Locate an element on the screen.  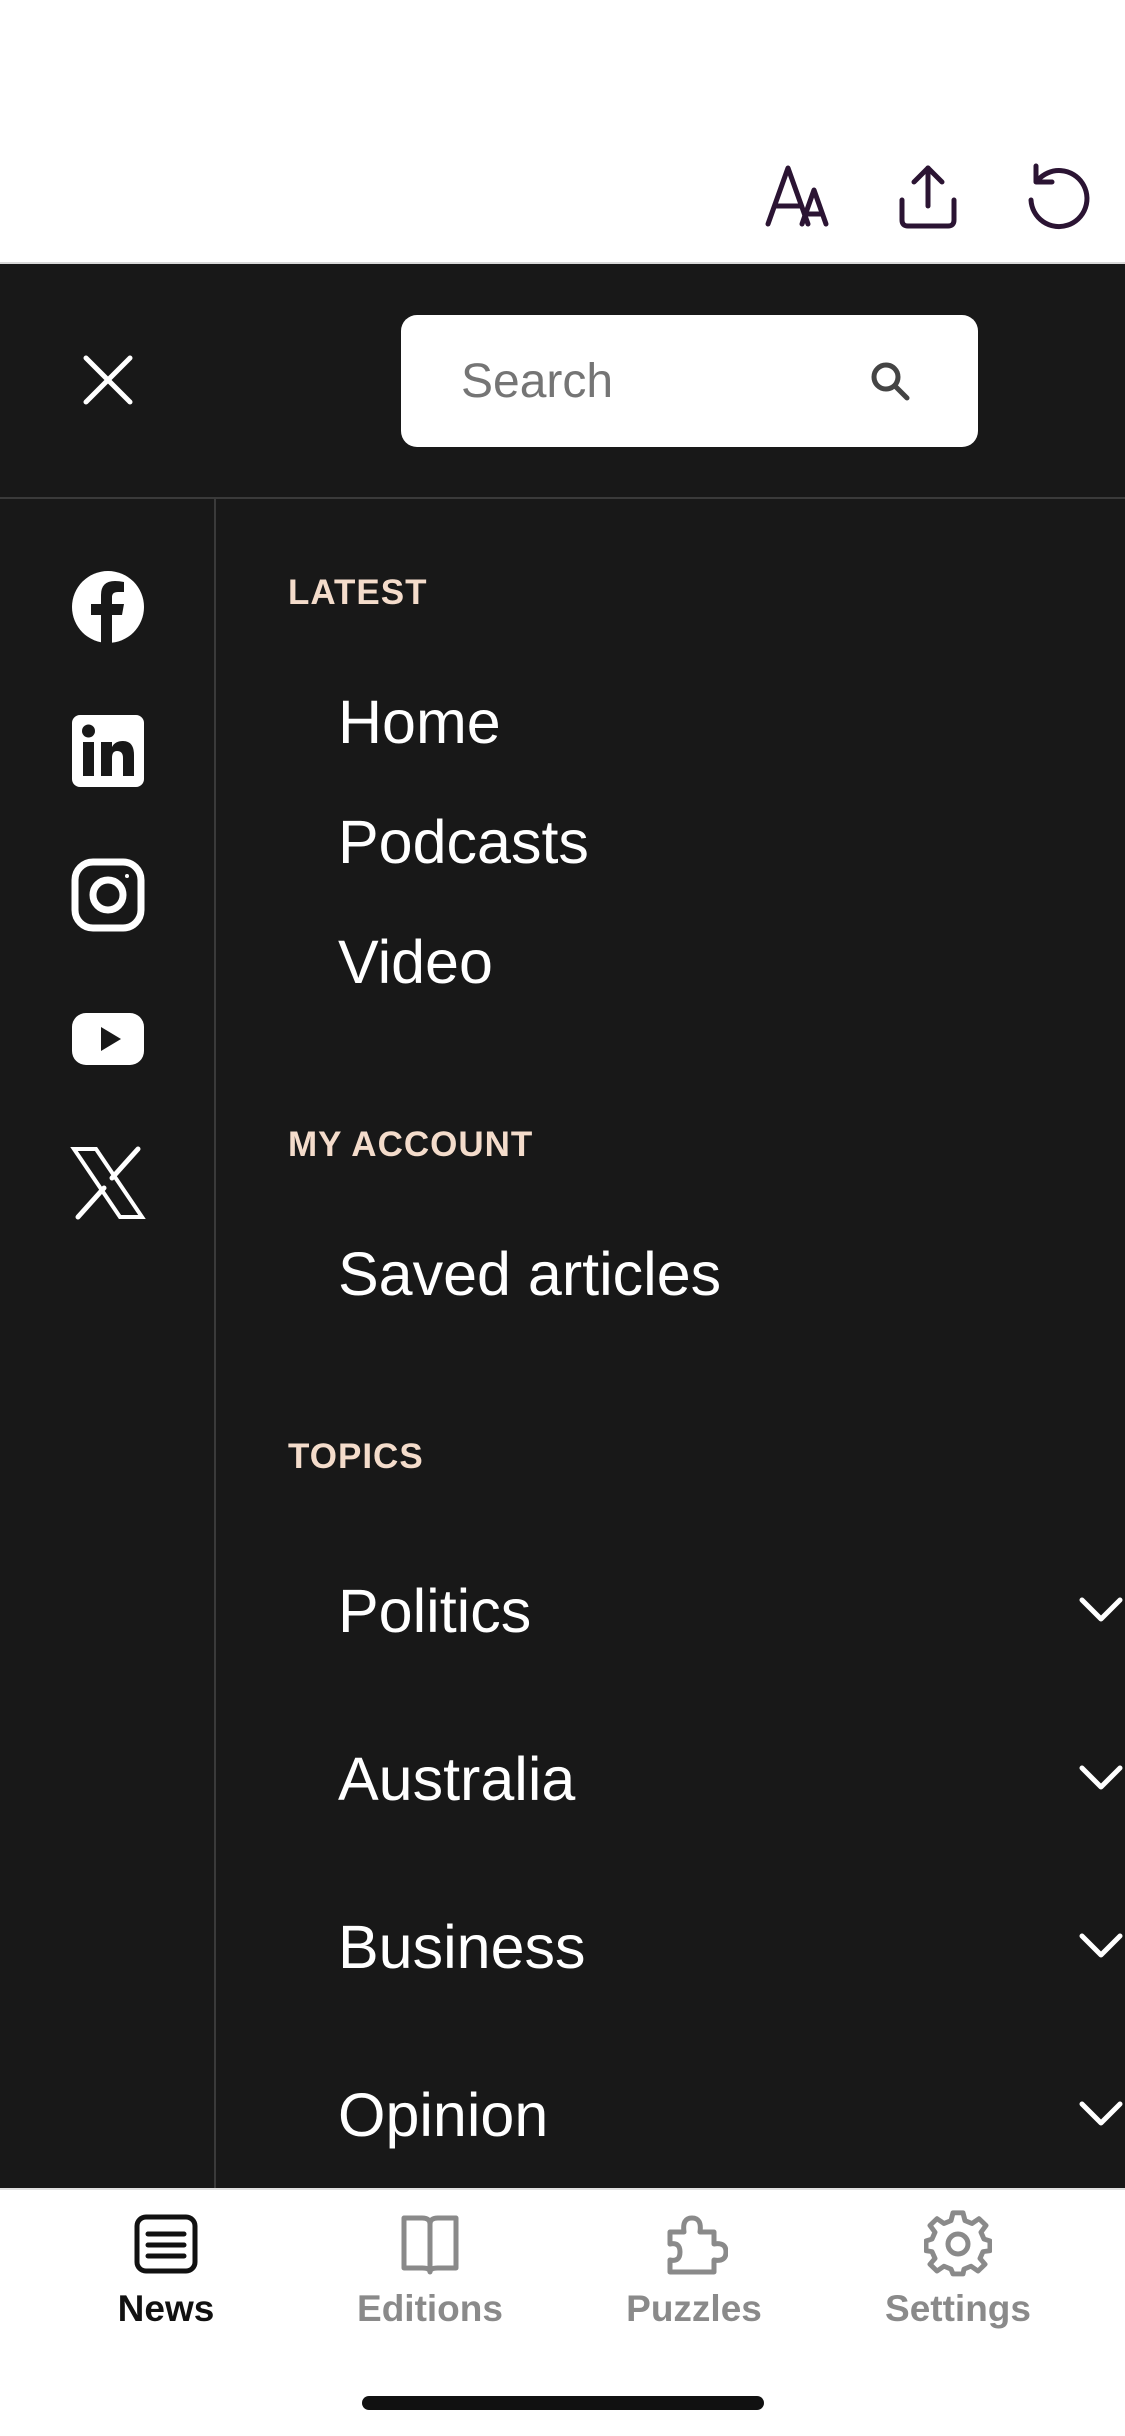
close-icon is located at coordinates (108, 380).